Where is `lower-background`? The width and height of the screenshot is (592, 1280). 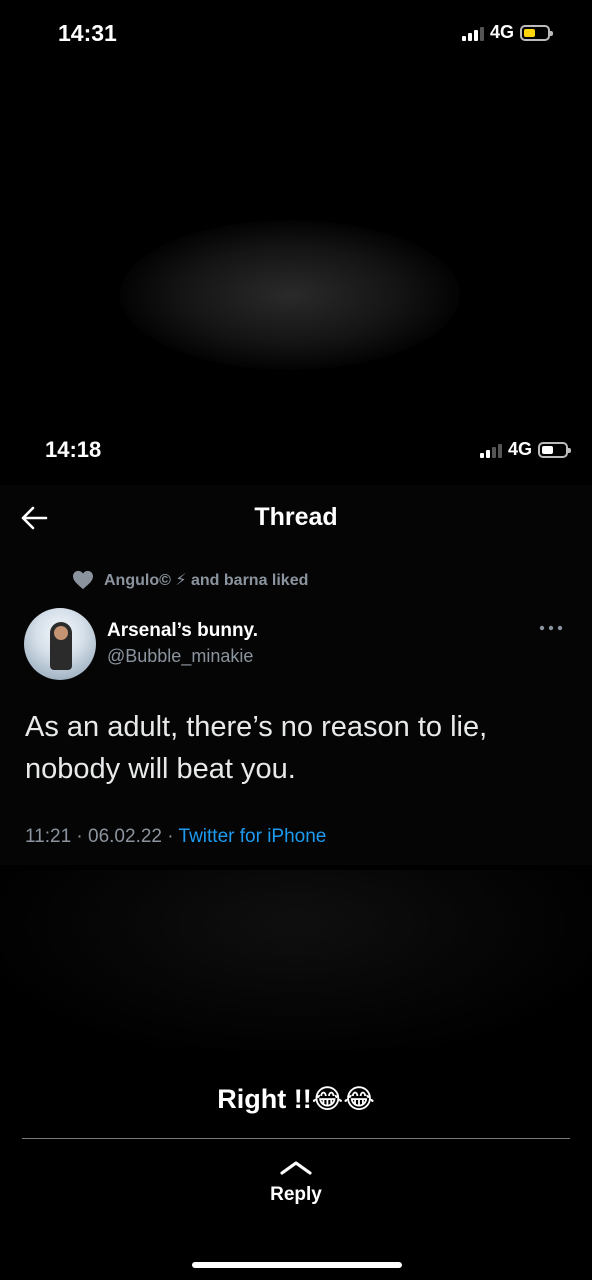
lower-background is located at coordinates (296, 960).